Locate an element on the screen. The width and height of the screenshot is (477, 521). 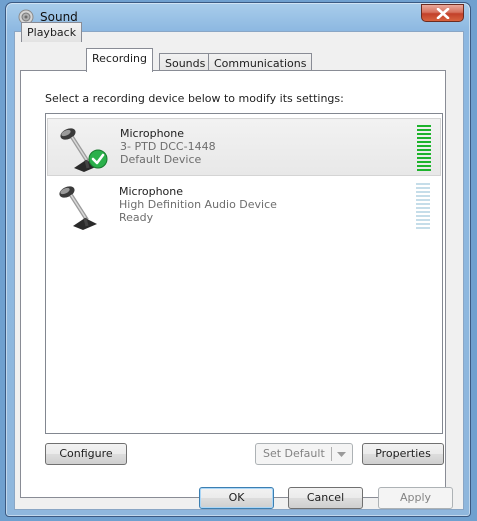
ok-button: OK is located at coordinates (236, 498).